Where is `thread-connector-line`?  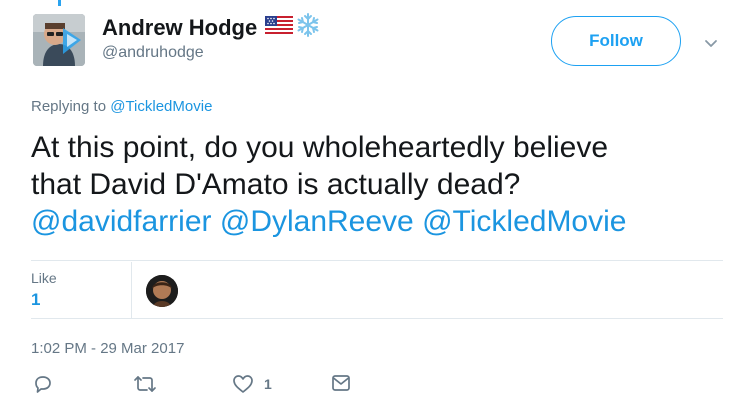 thread-connector-line is located at coordinates (59, 3).